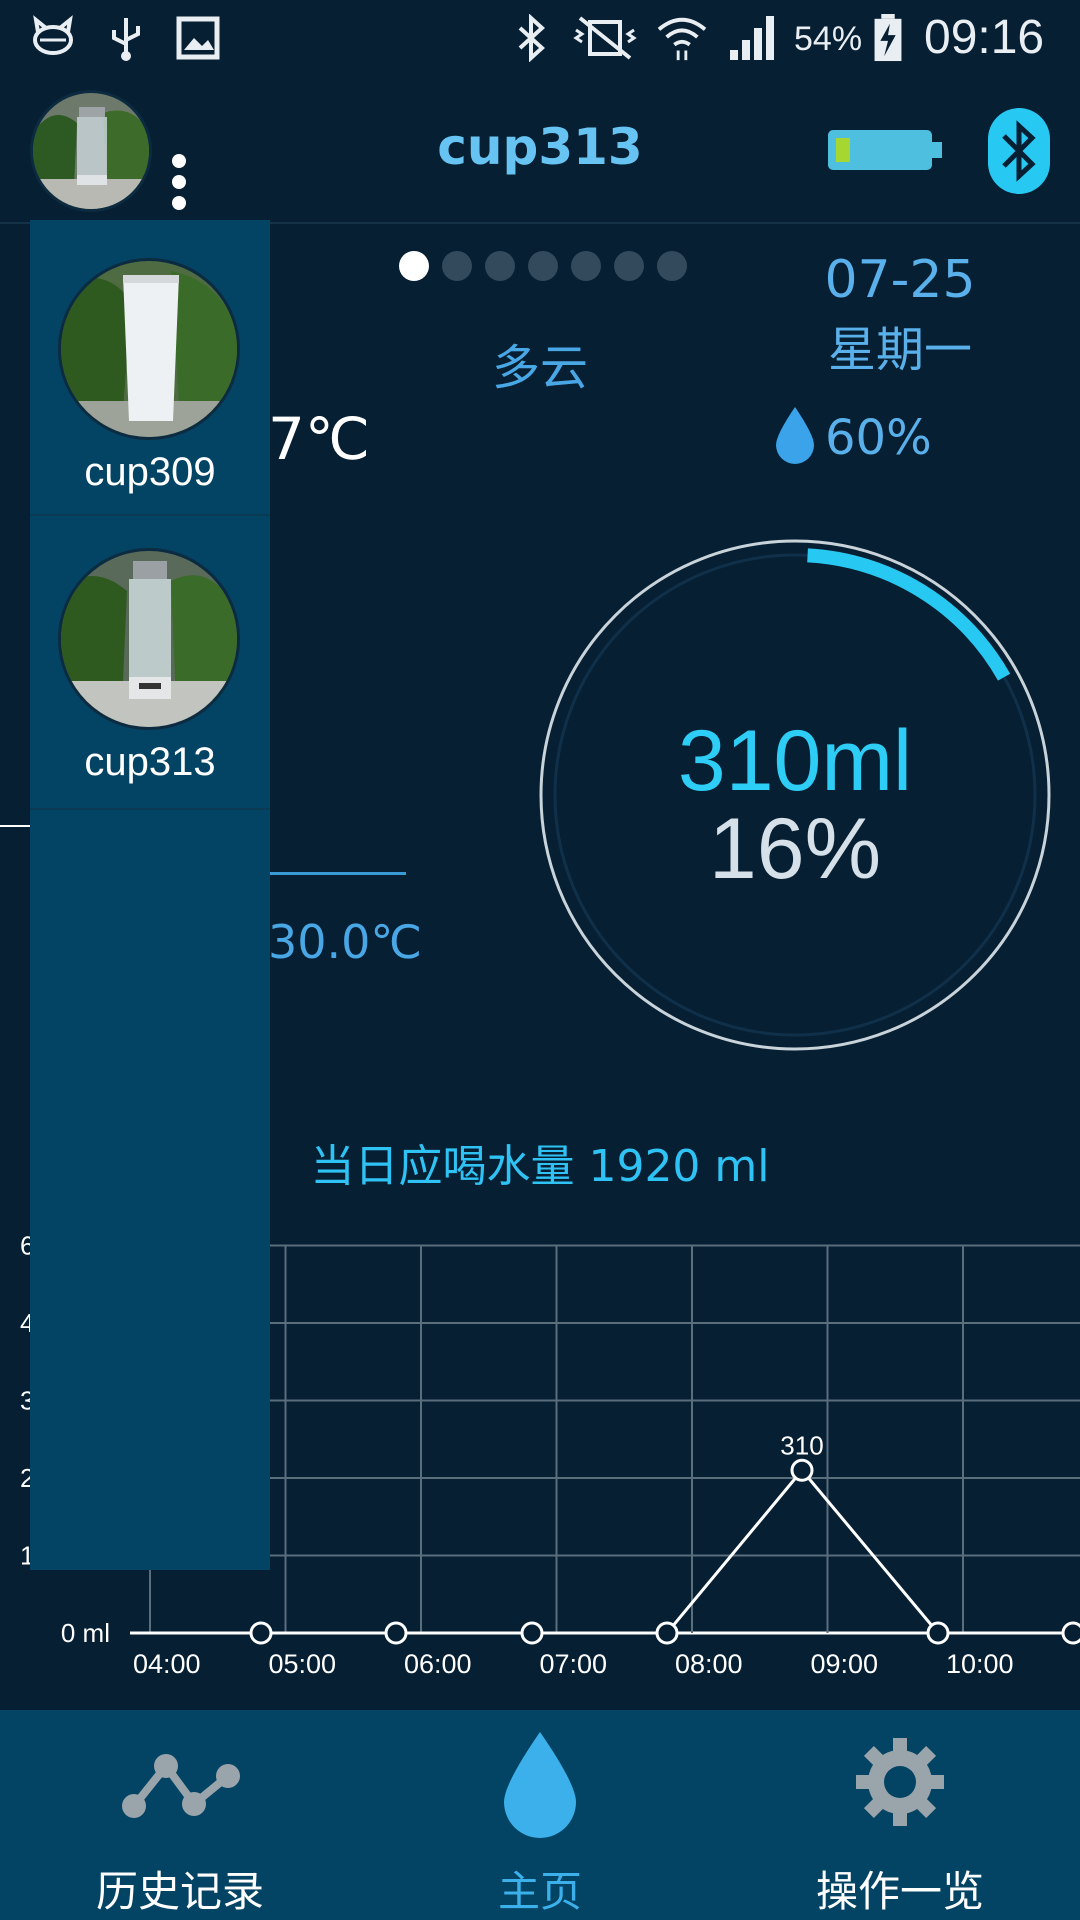 This screenshot has width=1080, height=1920. What do you see at coordinates (540, 1785) in the screenshot?
I see `water-drop-icon` at bounding box center [540, 1785].